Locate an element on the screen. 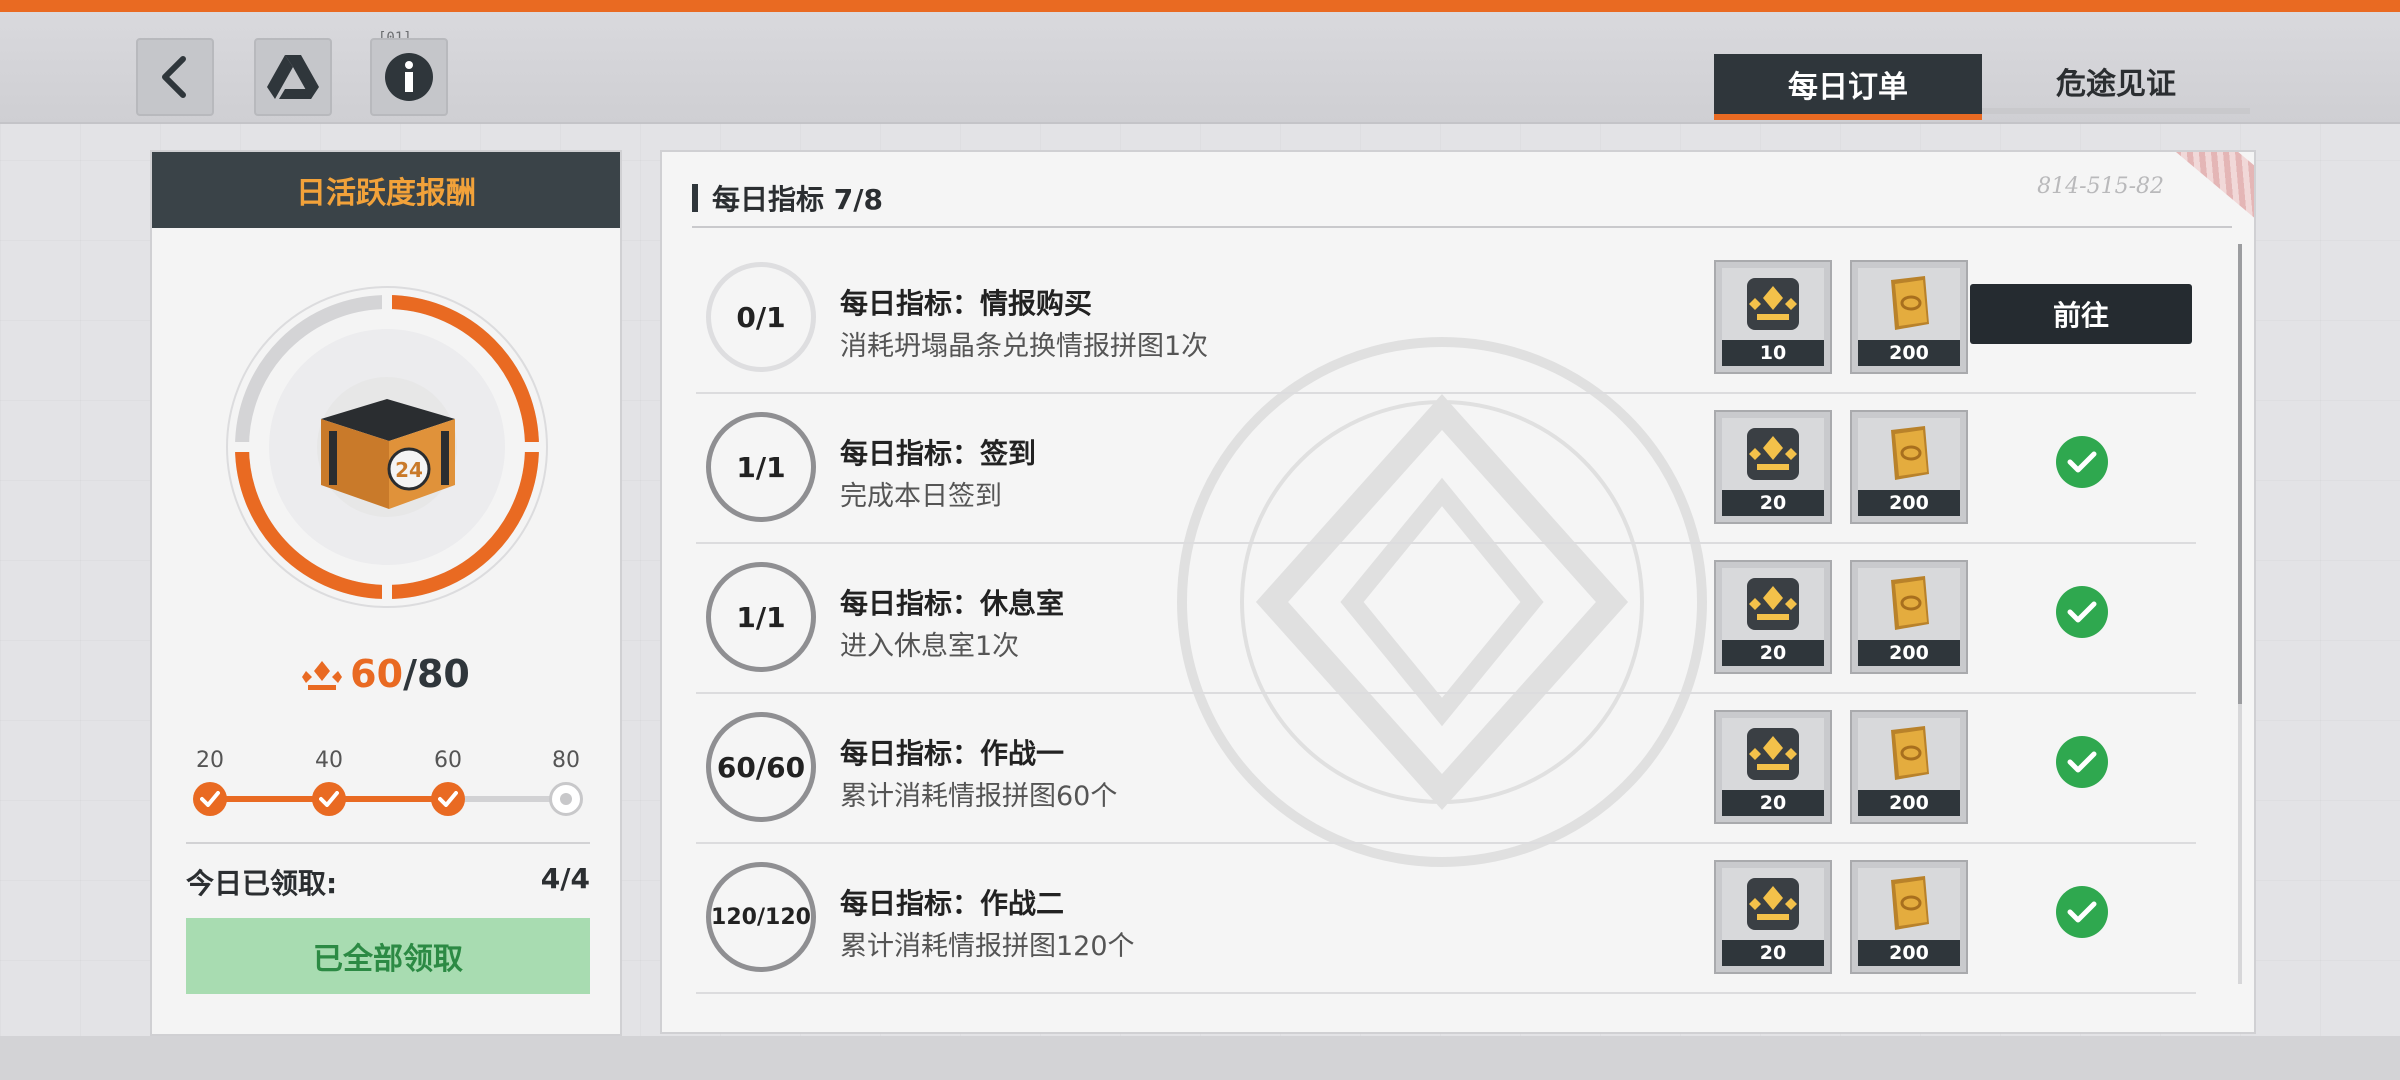 This screenshot has width=2400, height=1080. claimed-value: 4/4 is located at coordinates (565, 878).